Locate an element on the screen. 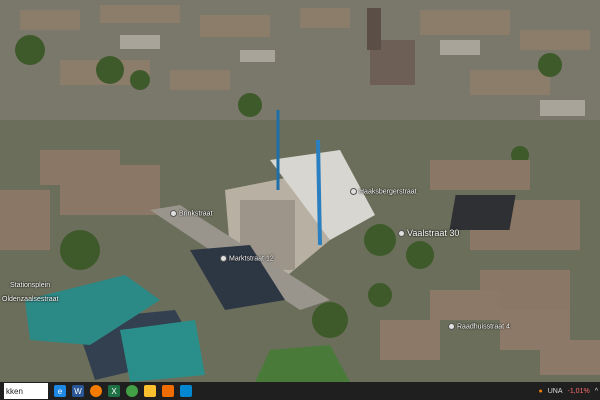 Image resolution: width=600 pixels, height=400 pixels. search-text: kken is located at coordinates (14, 391).